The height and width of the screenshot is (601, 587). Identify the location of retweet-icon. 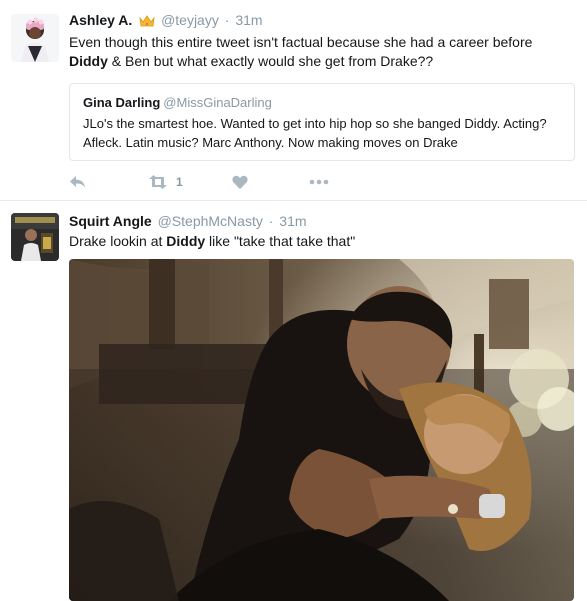
(158, 182).